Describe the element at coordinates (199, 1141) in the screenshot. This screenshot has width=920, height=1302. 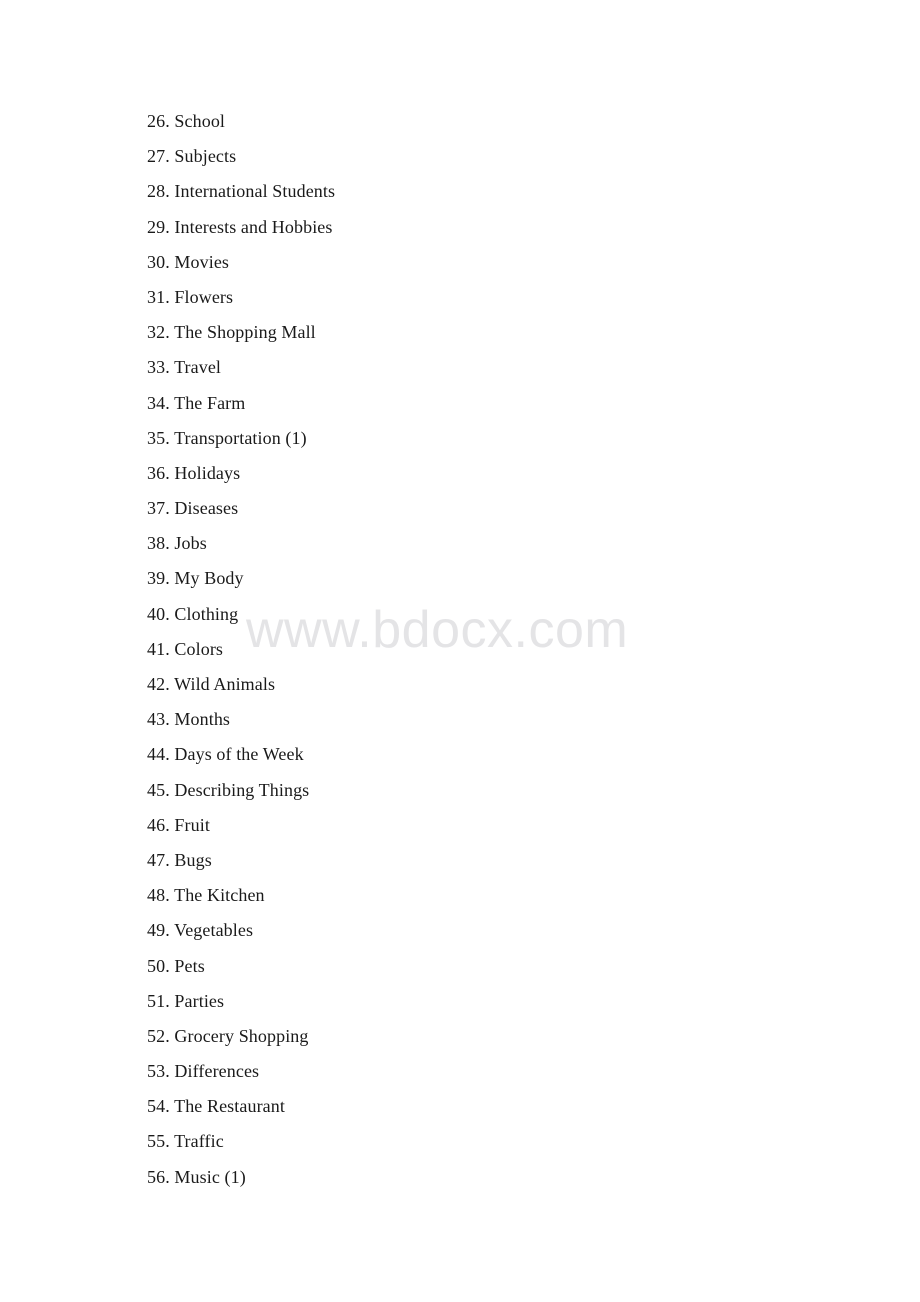
I see `list-item-label: Traffic` at that location.